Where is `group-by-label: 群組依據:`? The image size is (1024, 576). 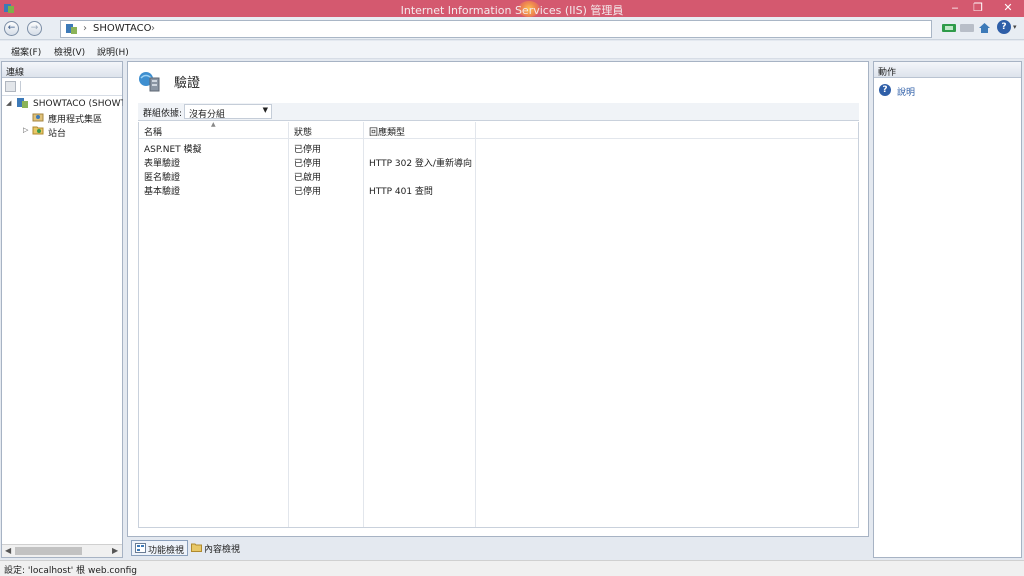 group-by-label: 群組依據: is located at coordinates (163, 114).